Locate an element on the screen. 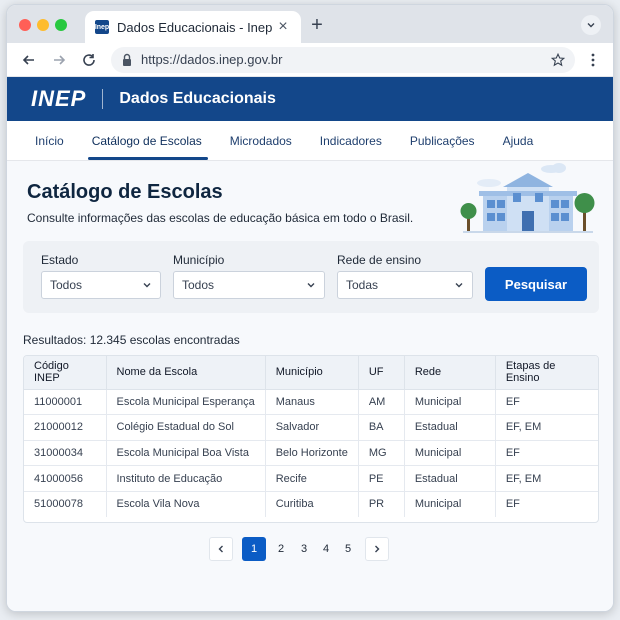  page-button-2: 2 is located at coordinates (281, 549).